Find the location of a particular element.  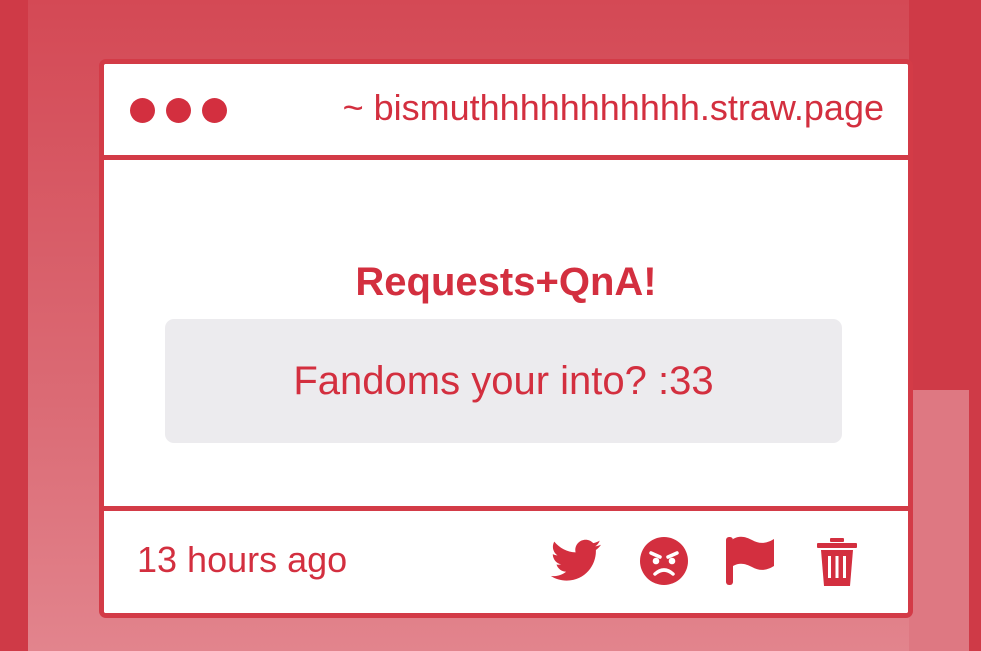

delete-button is located at coordinates (837, 561).